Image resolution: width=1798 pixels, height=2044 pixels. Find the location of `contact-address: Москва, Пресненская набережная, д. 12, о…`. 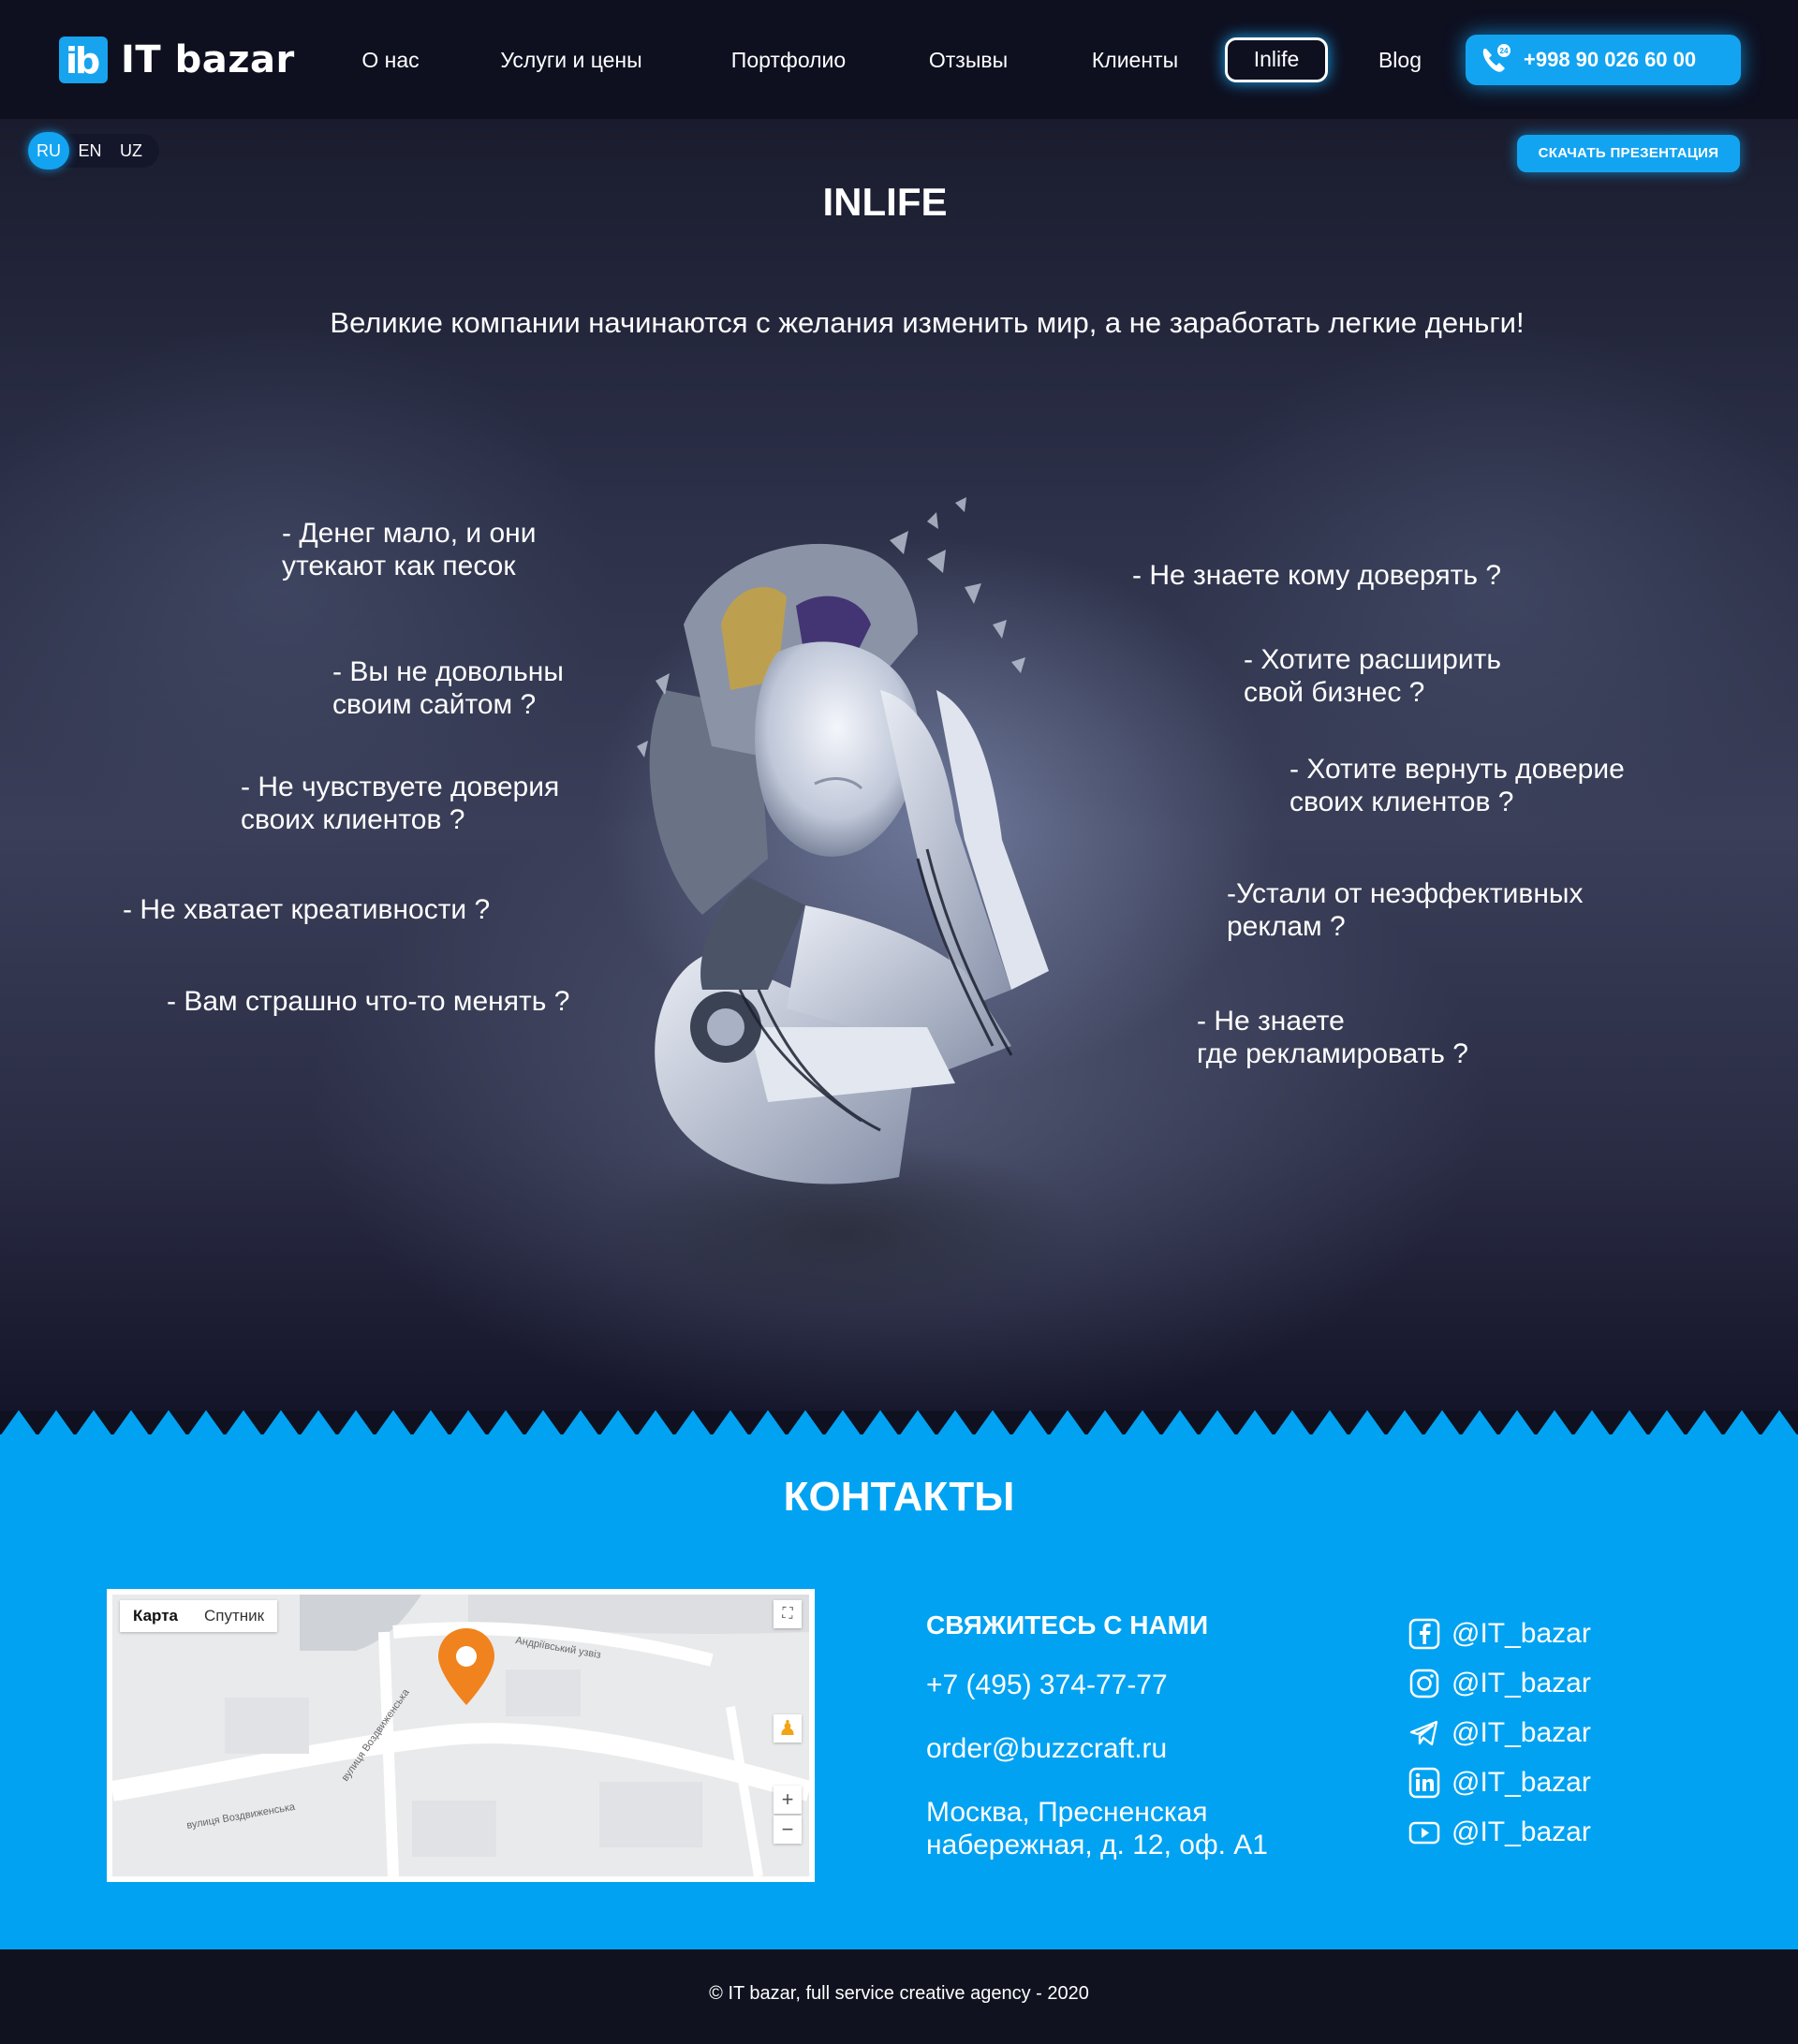

contact-address: Москва, Пресненская набережная, д. 12, о… is located at coordinates (1097, 1829).